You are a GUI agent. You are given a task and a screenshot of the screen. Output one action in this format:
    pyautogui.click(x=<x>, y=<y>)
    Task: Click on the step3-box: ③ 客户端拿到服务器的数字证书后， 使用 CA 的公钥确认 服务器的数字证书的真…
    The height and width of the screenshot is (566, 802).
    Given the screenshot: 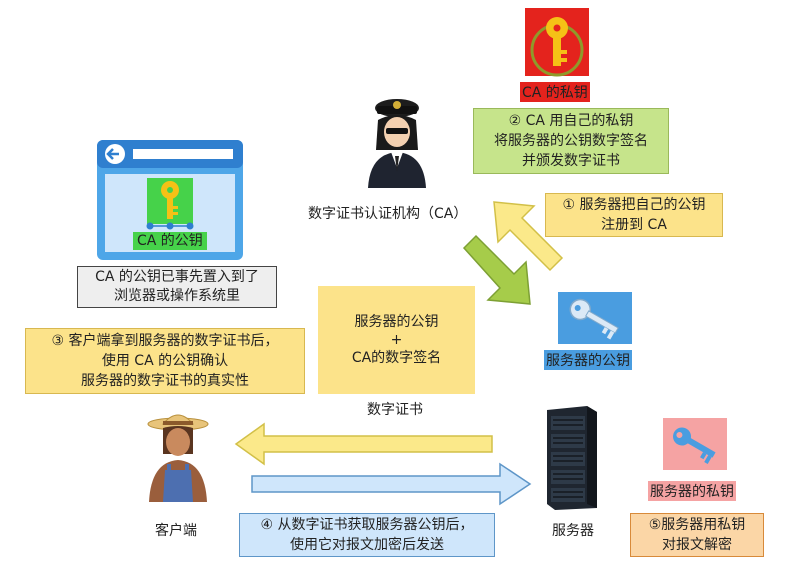 What is the action you would take?
    pyautogui.click(x=165, y=361)
    